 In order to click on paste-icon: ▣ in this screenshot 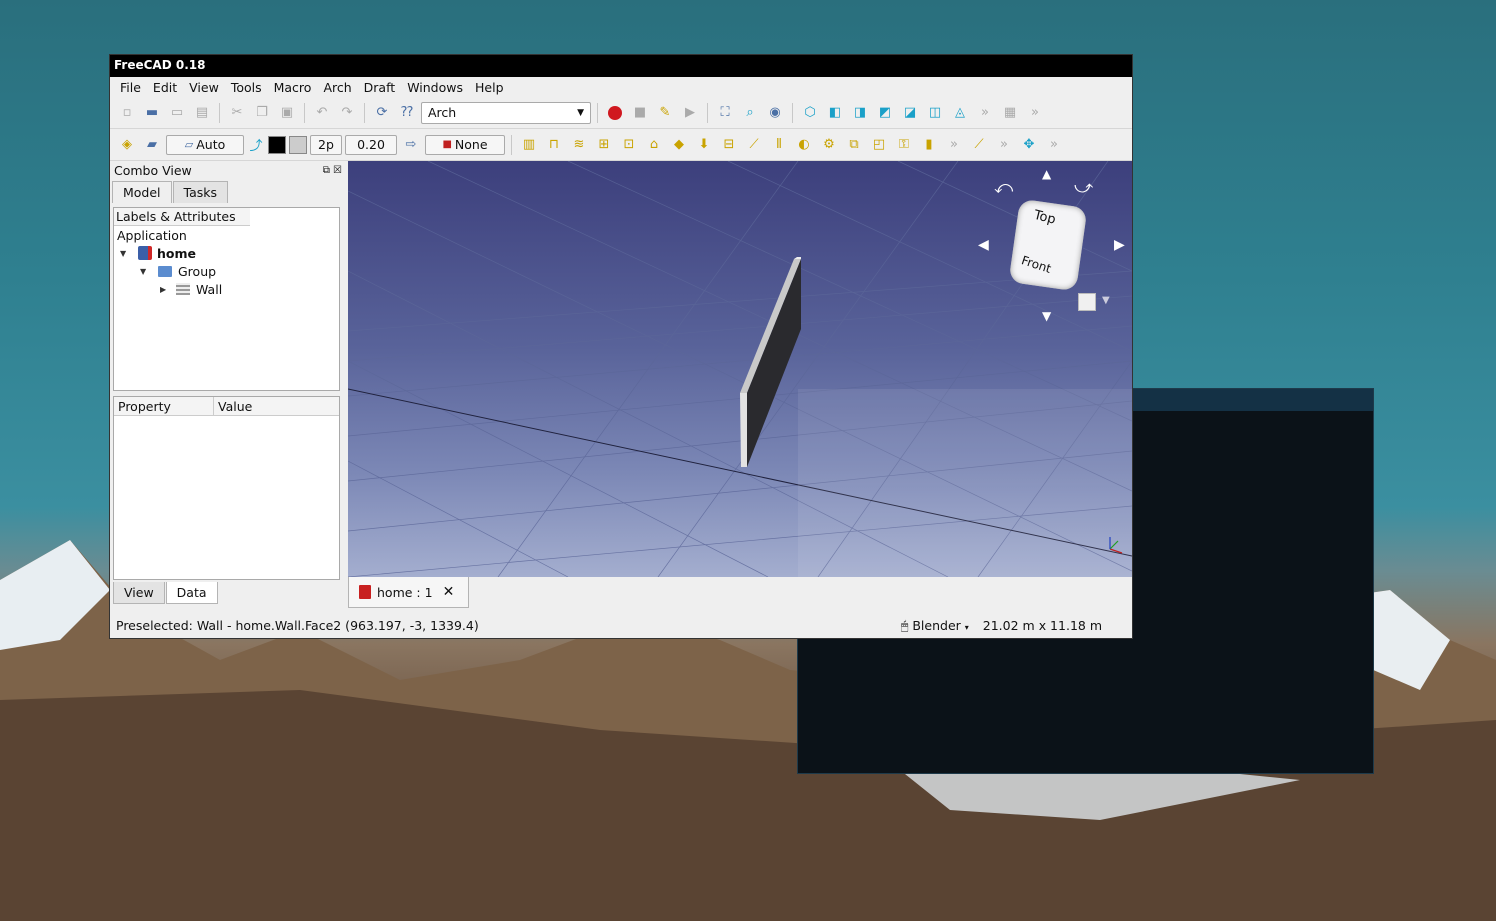, I will do `click(287, 113)`.